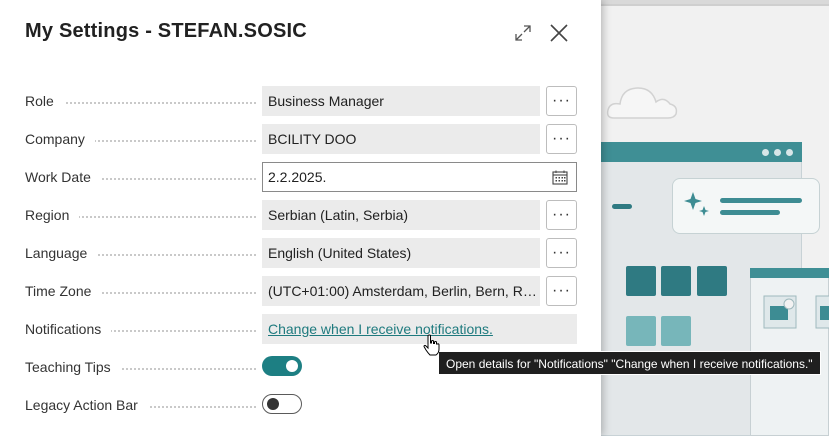  Describe the element at coordinates (560, 177) in the screenshot. I see `calendar-icon` at that location.